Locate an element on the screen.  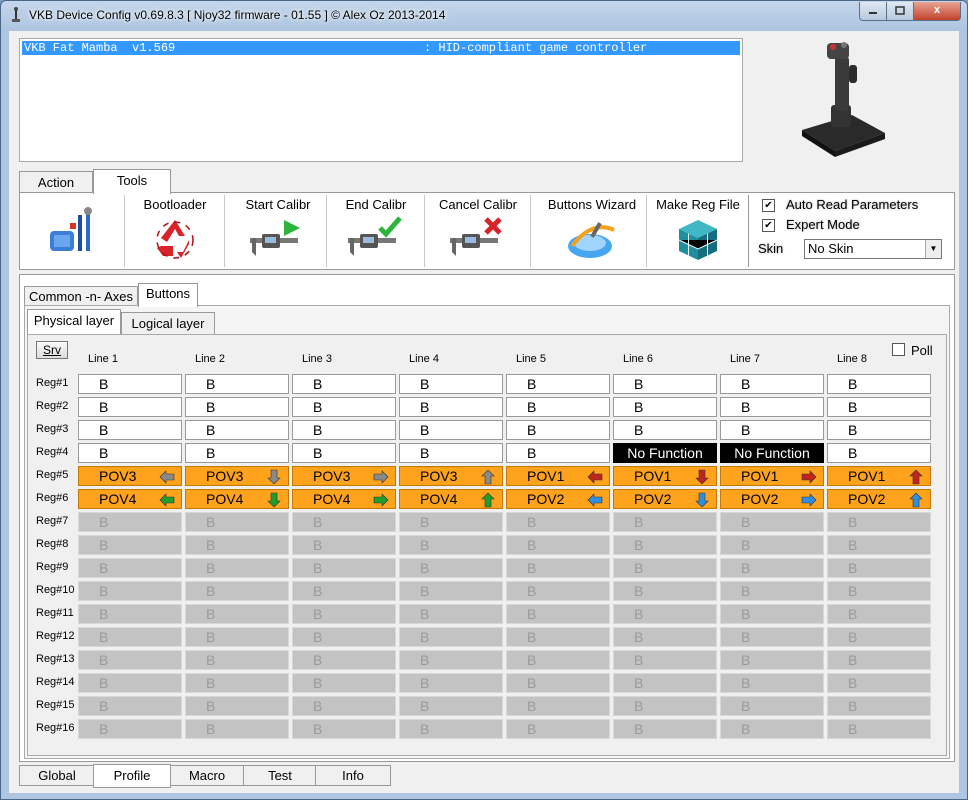
tab-tools: Tools is located at coordinates (132, 181).